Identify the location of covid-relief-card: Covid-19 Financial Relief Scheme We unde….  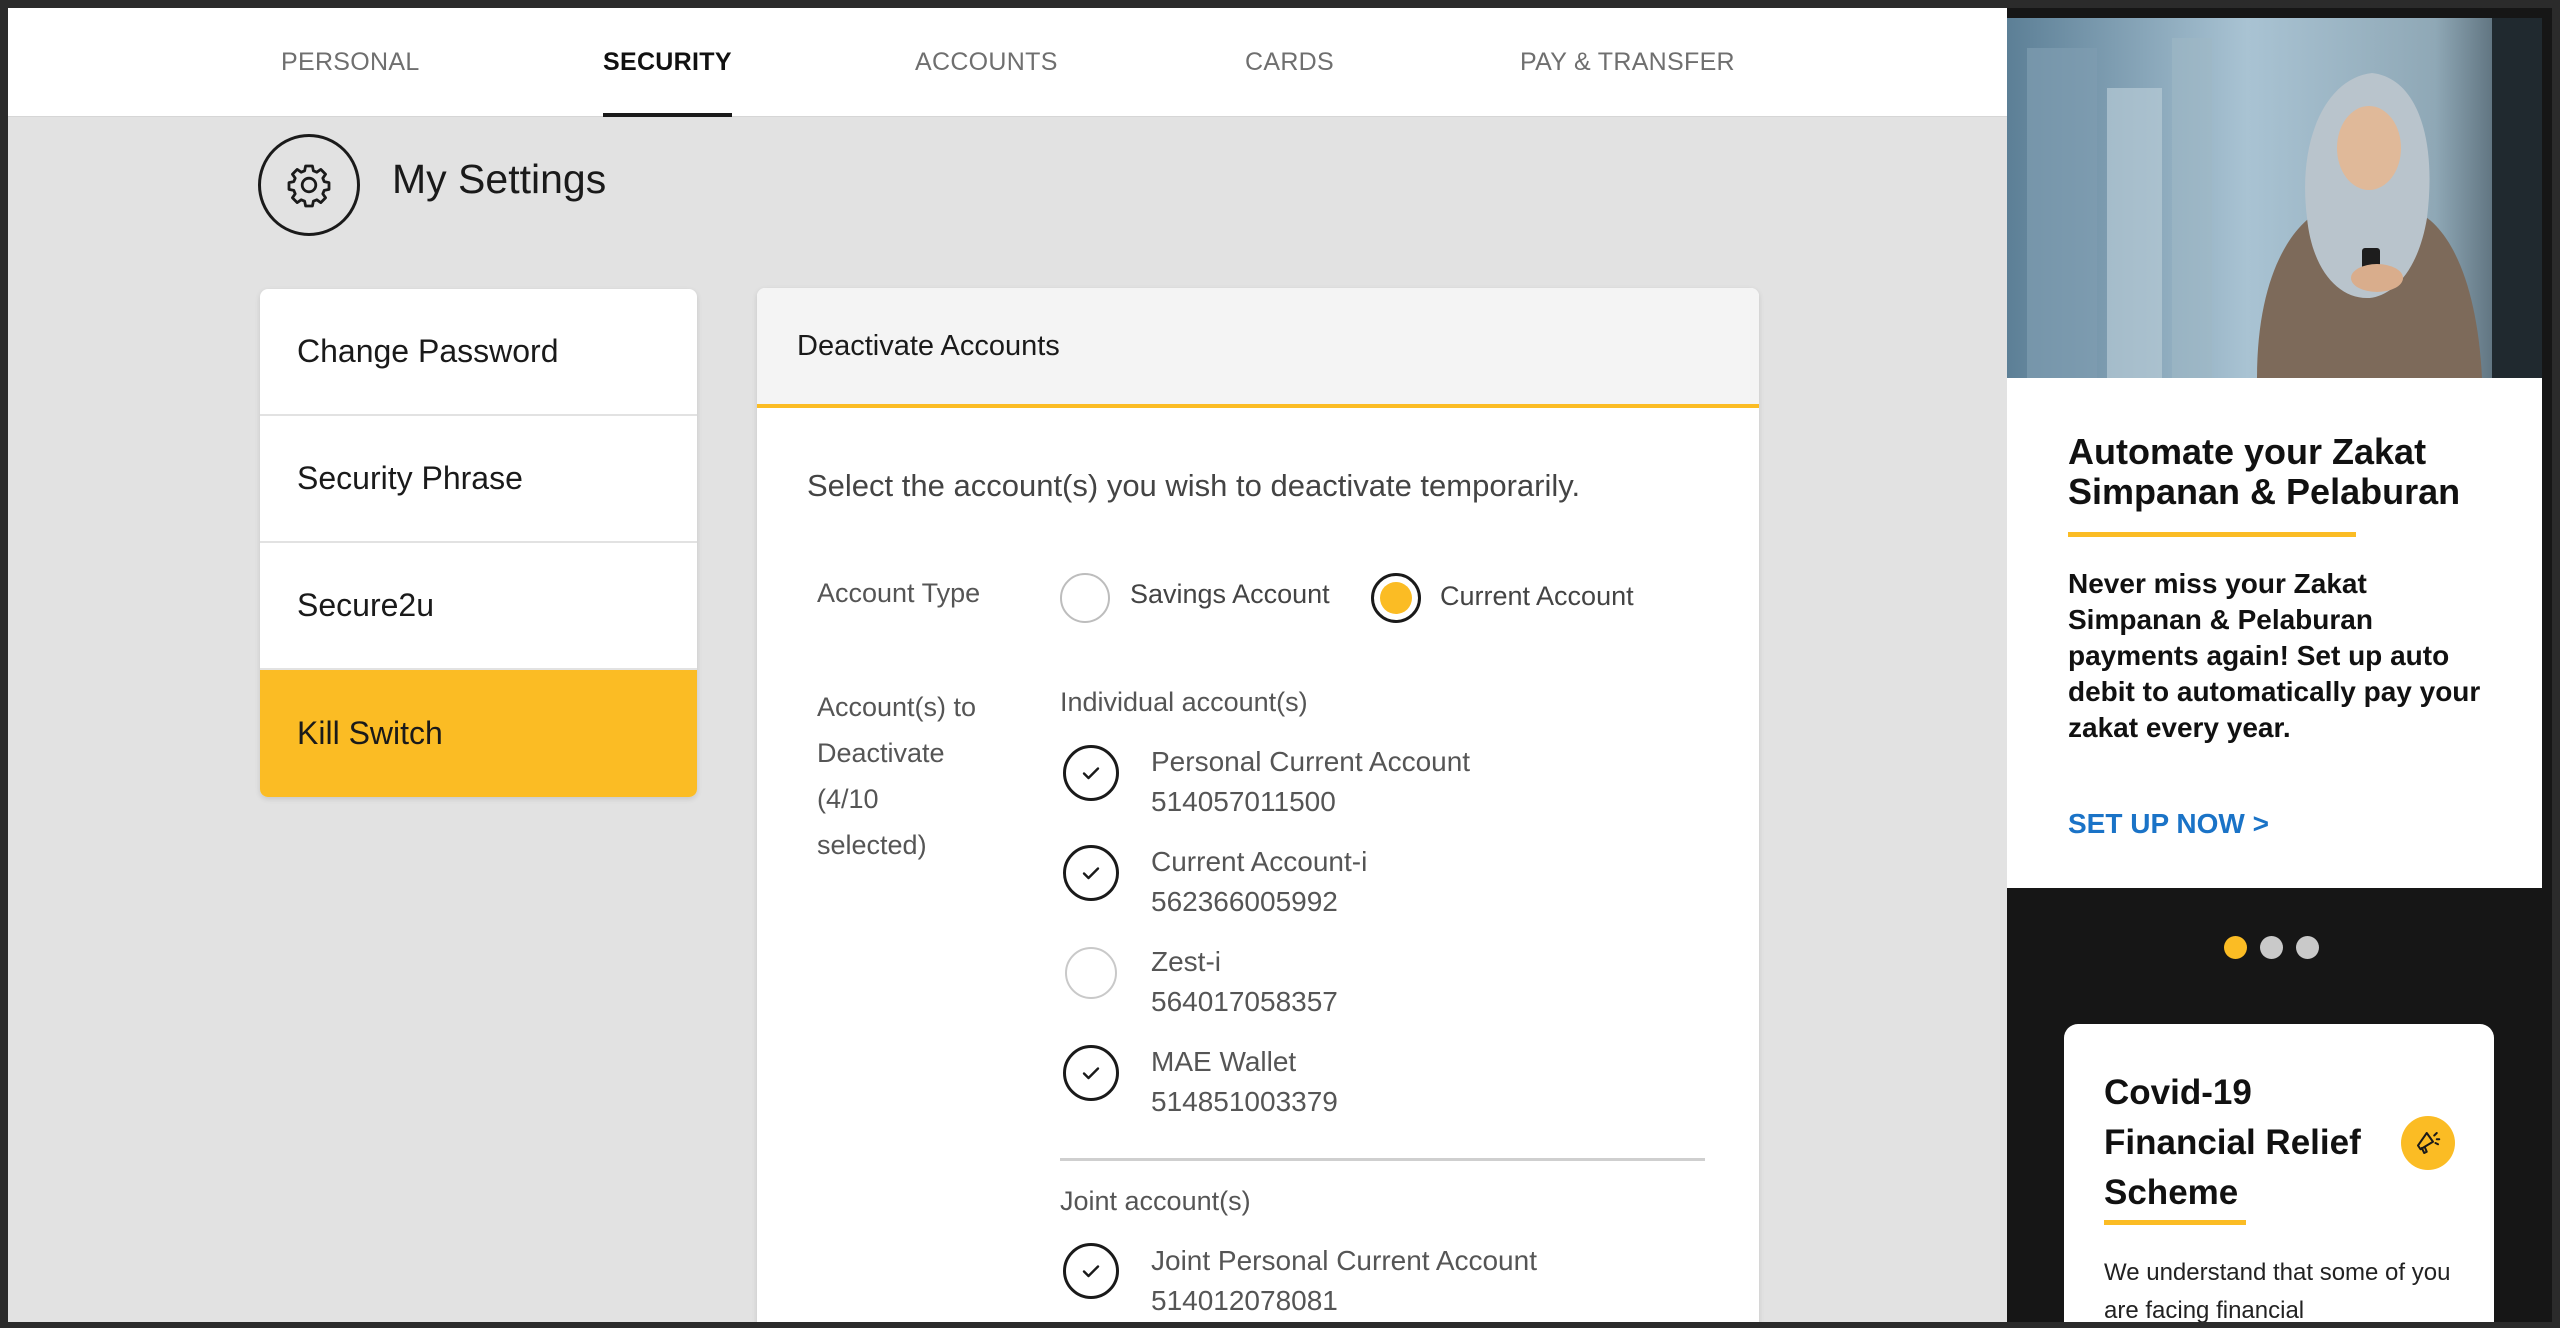
(2279, 1173).